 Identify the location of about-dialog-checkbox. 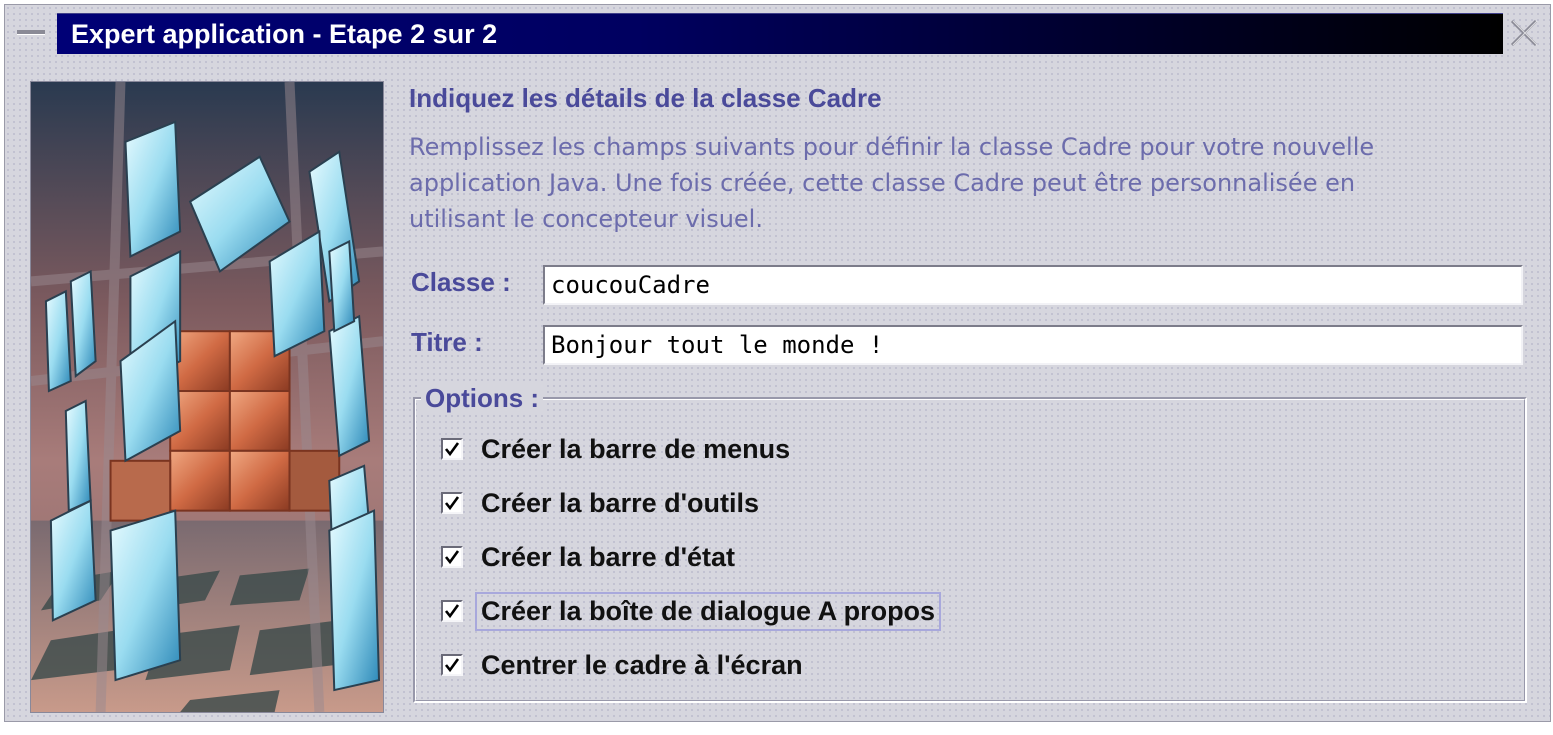
(452, 611).